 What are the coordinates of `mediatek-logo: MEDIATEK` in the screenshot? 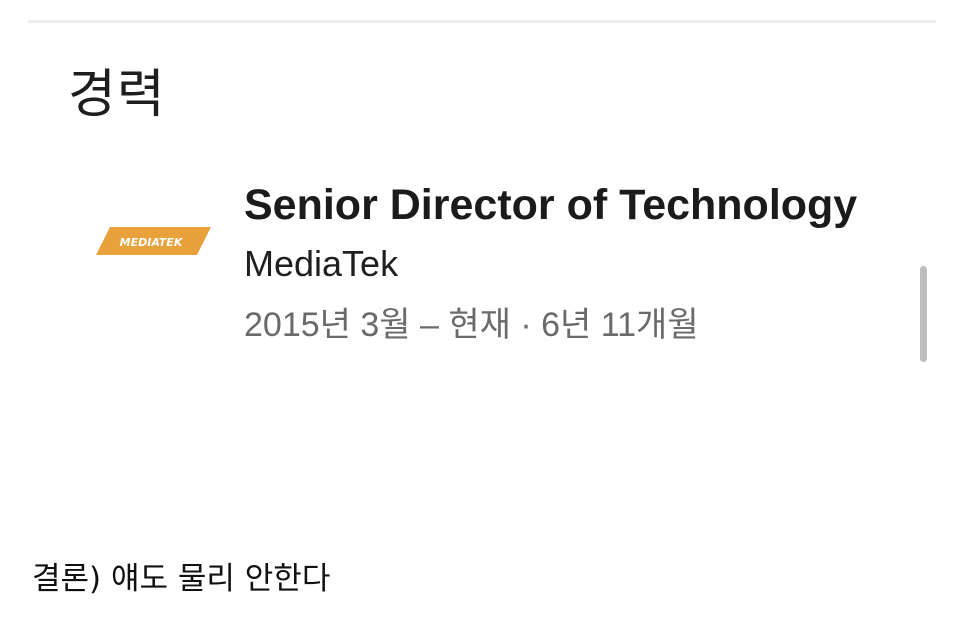 It's located at (153, 241).